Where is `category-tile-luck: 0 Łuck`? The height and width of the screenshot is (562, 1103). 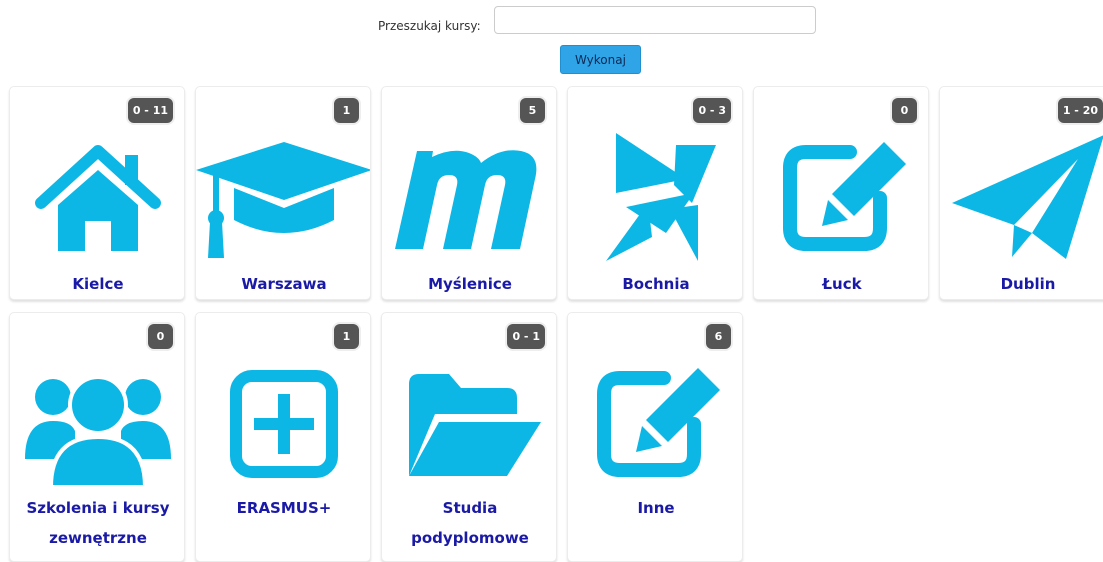 category-tile-luck: 0 Łuck is located at coordinates (841, 193).